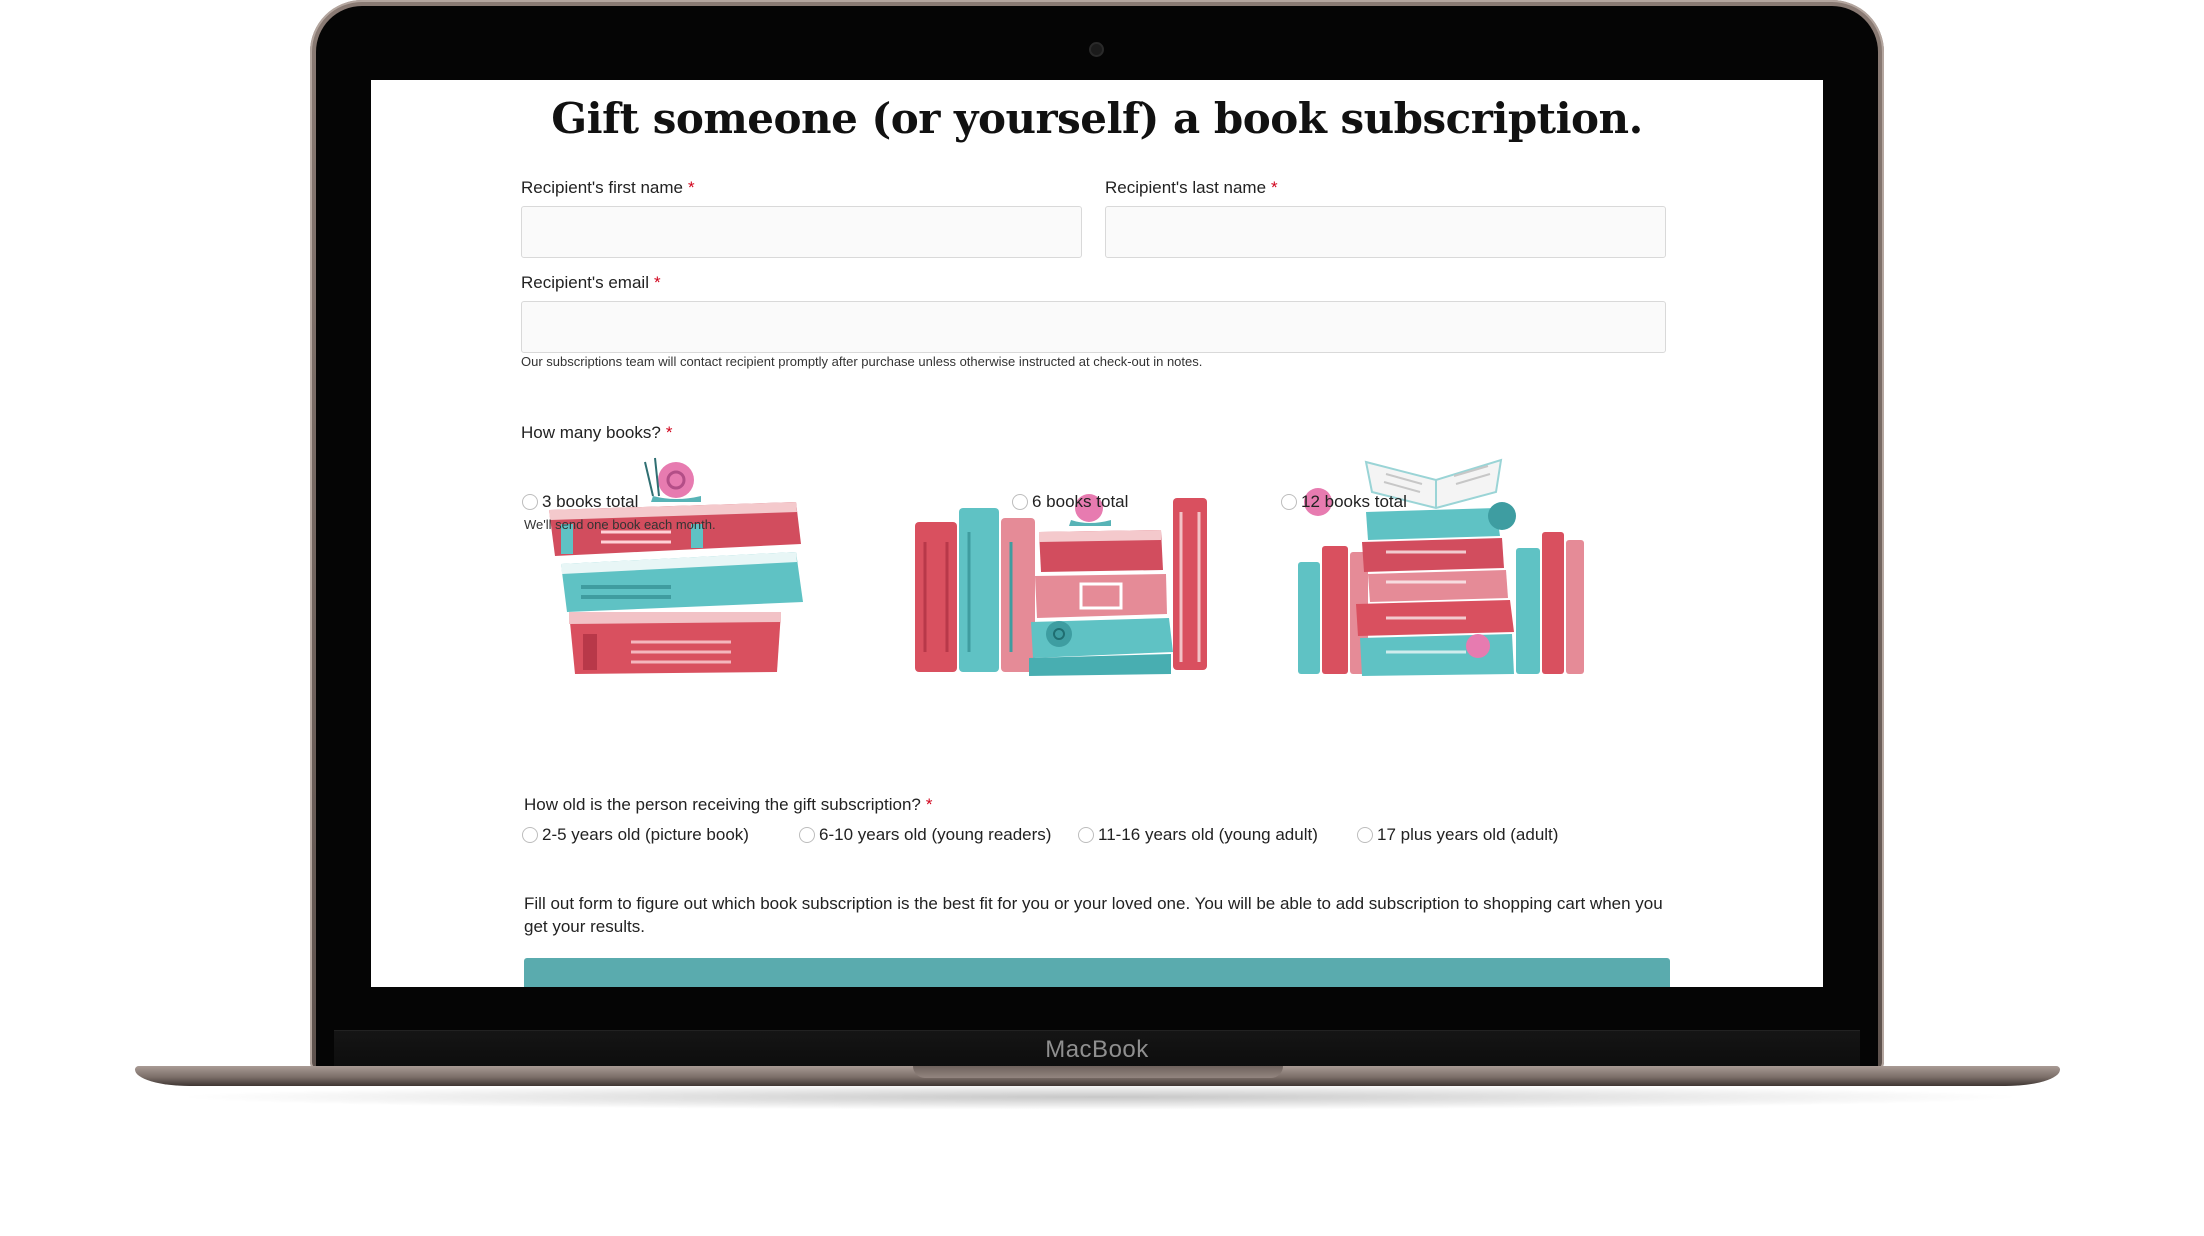  I want to click on email-label: Recipient's email *, so click(591, 283).